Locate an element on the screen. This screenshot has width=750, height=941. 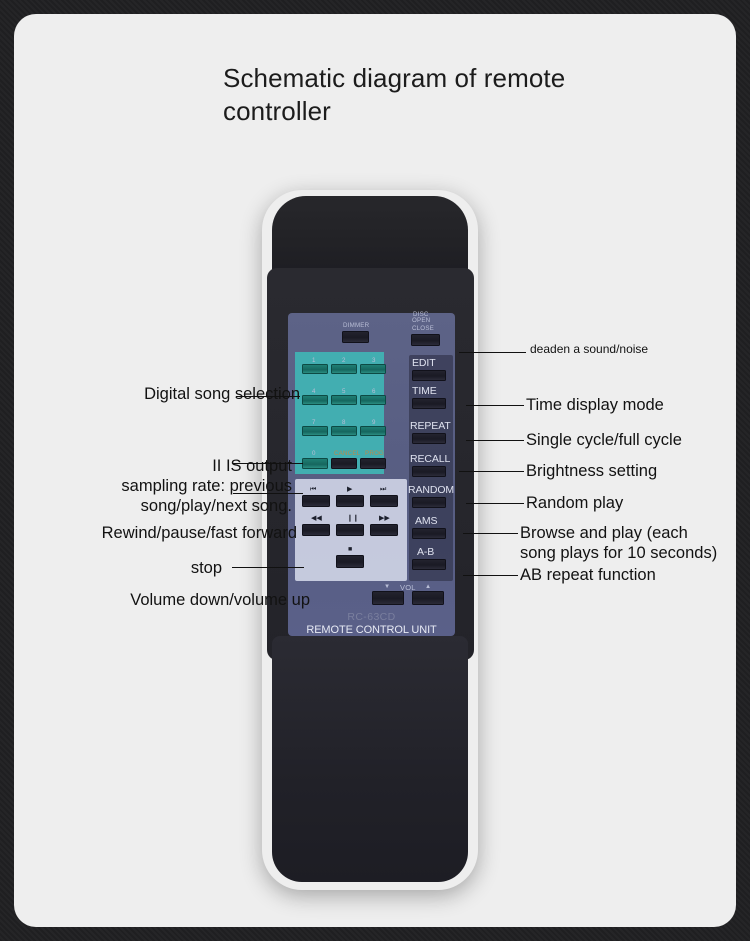
key-label-6: 6 is located at coordinates (374, 391).